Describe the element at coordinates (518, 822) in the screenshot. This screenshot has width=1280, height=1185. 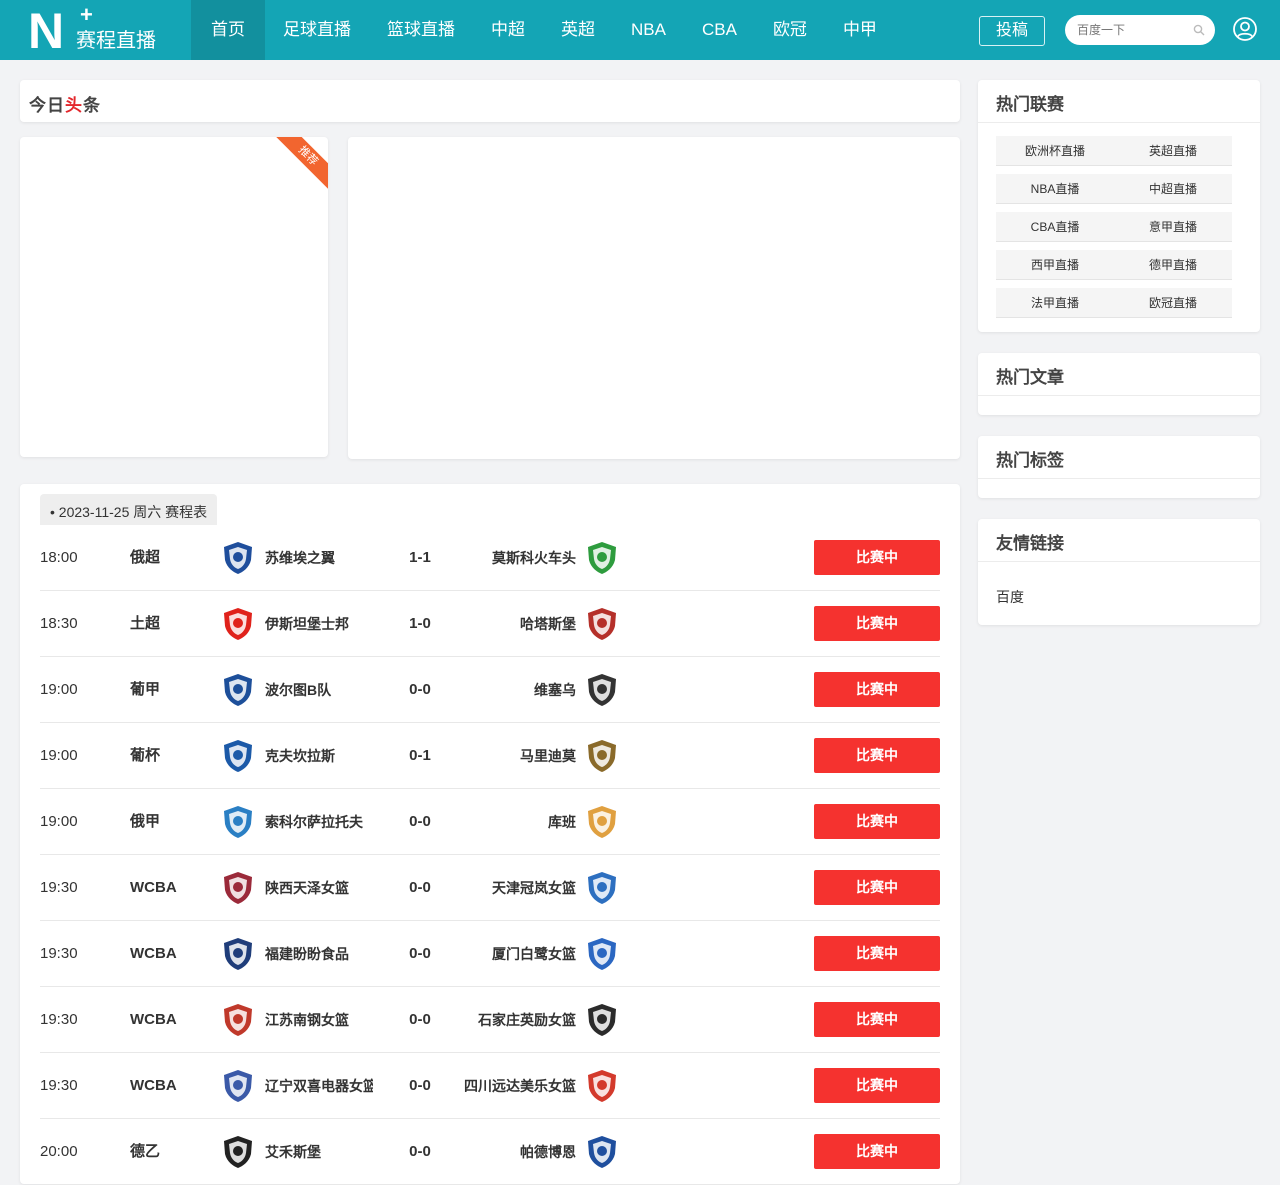
I see `away-team-name: 库班` at that location.